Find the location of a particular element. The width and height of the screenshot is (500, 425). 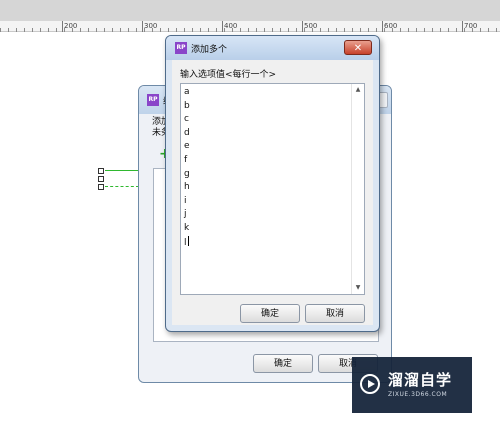

play-logo-icon is located at coordinates (370, 384).